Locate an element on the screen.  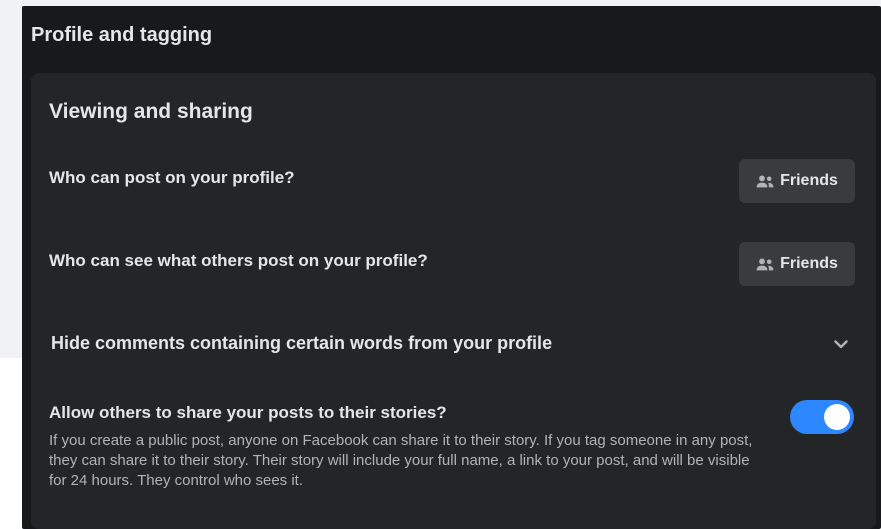
chevron-down-icon is located at coordinates (841, 344).